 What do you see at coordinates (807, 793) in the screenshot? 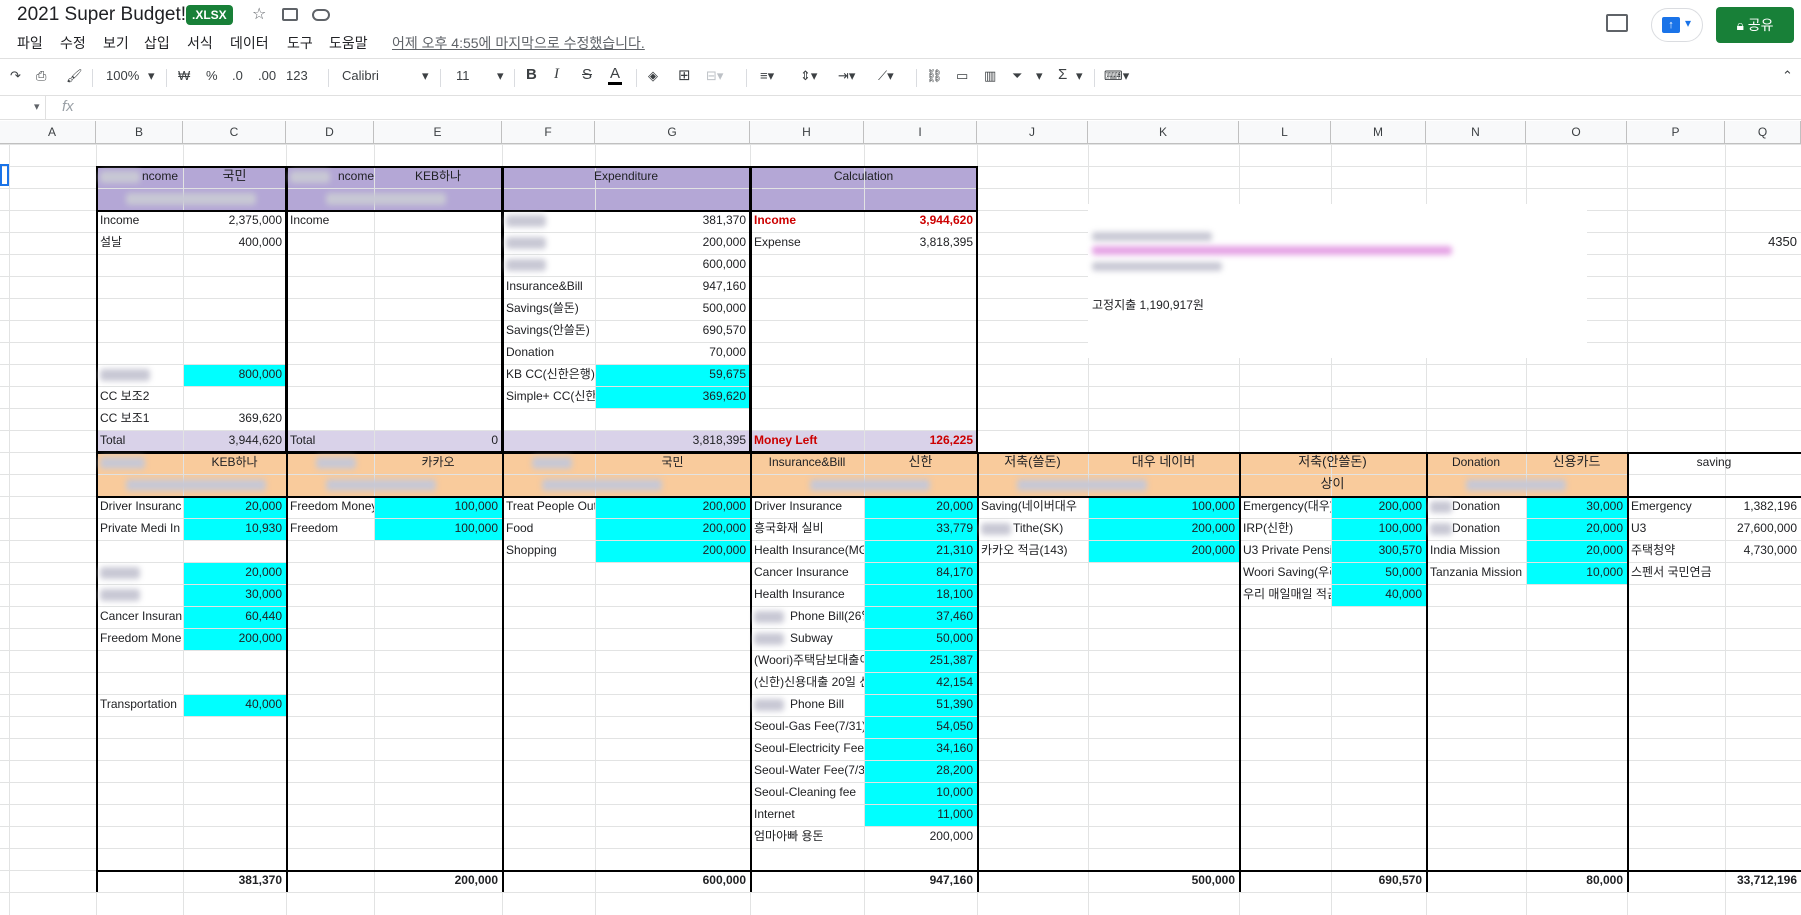
I see `item-label: Seoul-Cleaning fee` at bounding box center [807, 793].